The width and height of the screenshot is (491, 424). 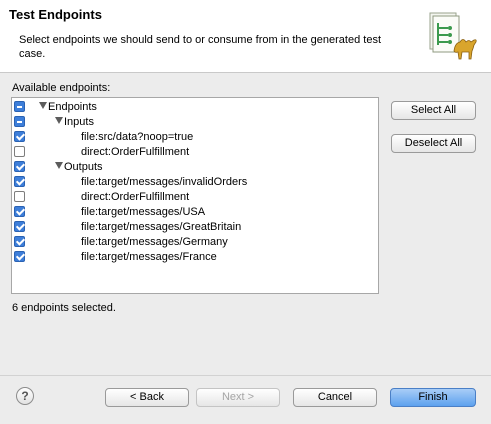 What do you see at coordinates (335, 397) in the screenshot?
I see `cancel-button: Cancel` at bounding box center [335, 397].